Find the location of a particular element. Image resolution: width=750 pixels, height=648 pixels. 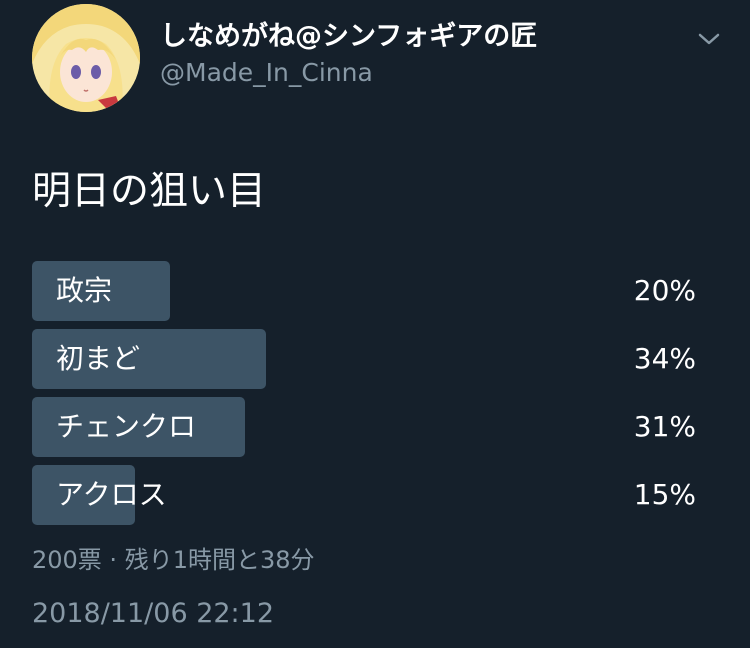

author-handle: @Made_In_Cinna is located at coordinates (266, 72).